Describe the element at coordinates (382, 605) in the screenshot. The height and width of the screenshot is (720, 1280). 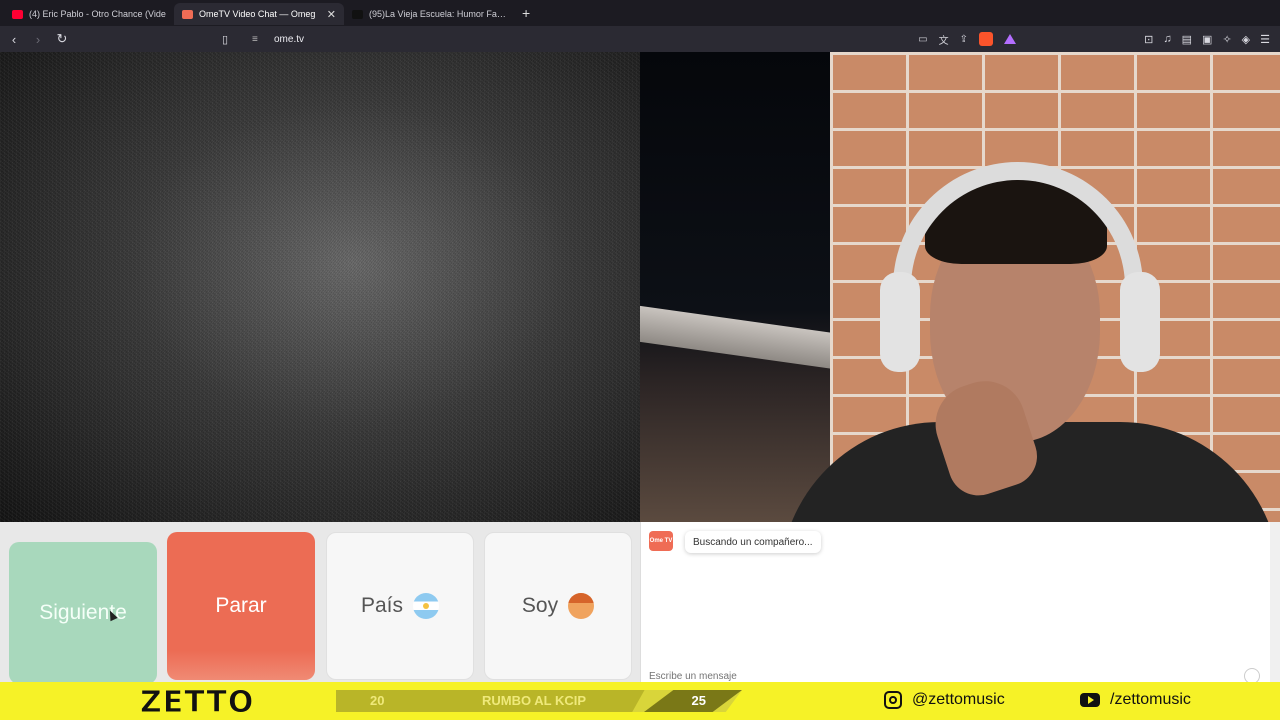
I see `country-button-label: País` at that location.